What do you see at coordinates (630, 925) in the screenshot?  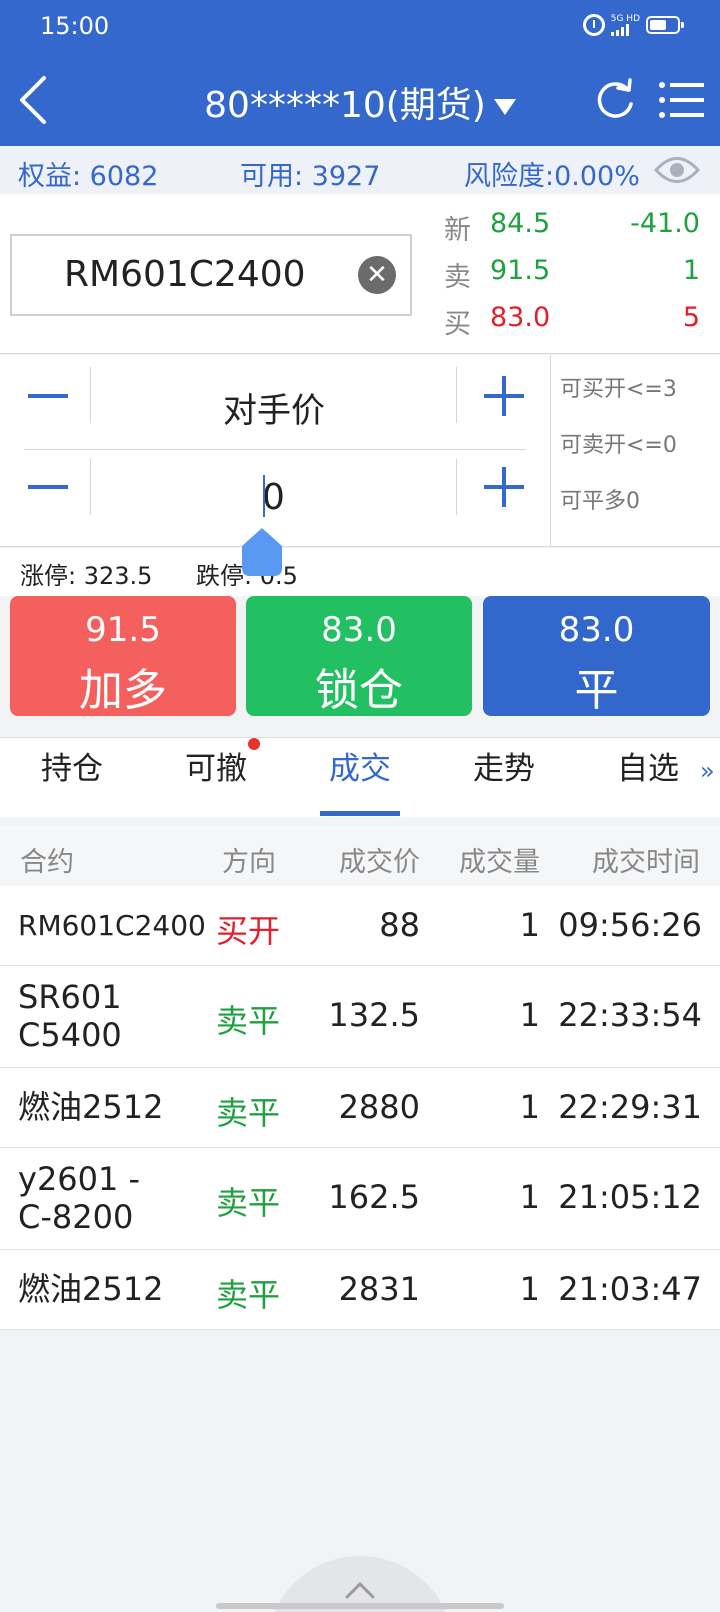 I see `trade-time: 09:56:26` at bounding box center [630, 925].